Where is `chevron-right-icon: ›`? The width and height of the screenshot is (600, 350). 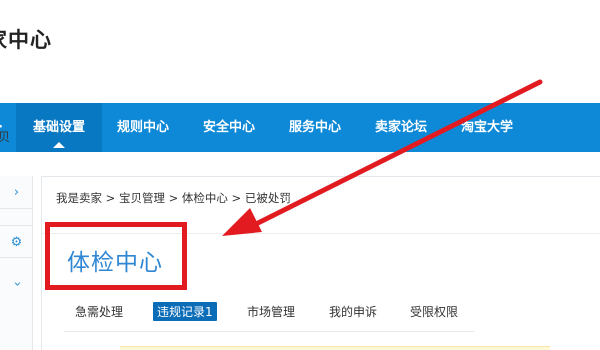 chevron-right-icon: › is located at coordinates (16, 192).